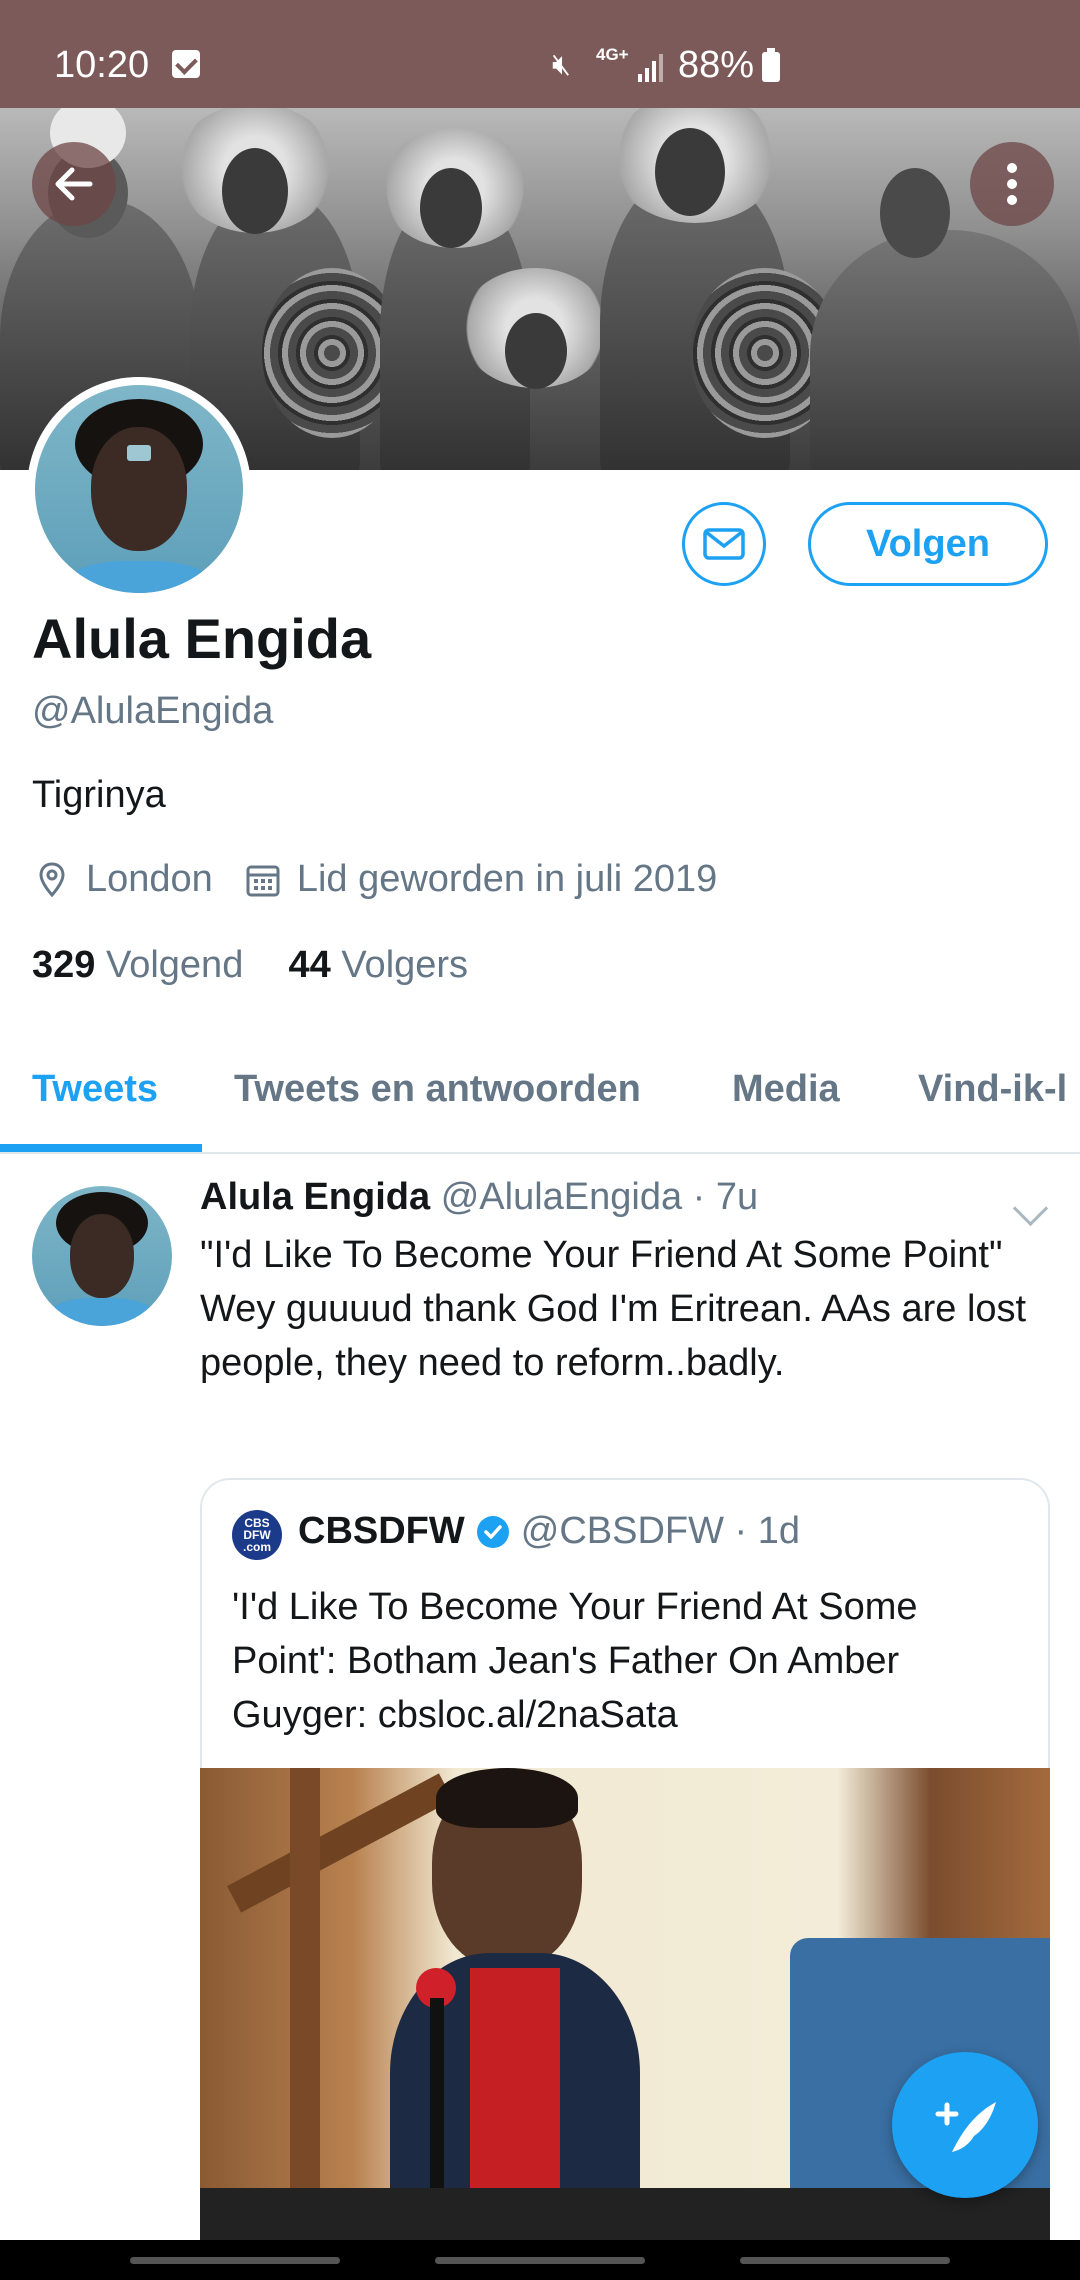 The width and height of the screenshot is (1080, 2280). I want to click on profile-handle: @AlulaEngida, so click(153, 711).